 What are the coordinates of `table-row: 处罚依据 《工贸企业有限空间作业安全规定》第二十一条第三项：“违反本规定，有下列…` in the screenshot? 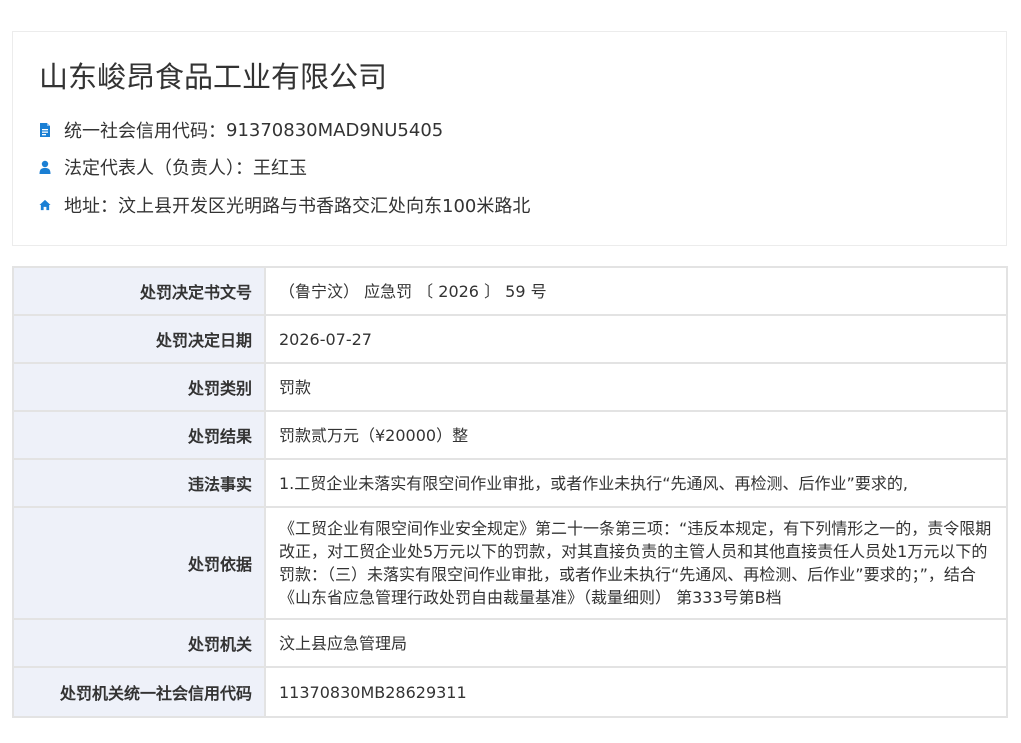 It's located at (510, 563).